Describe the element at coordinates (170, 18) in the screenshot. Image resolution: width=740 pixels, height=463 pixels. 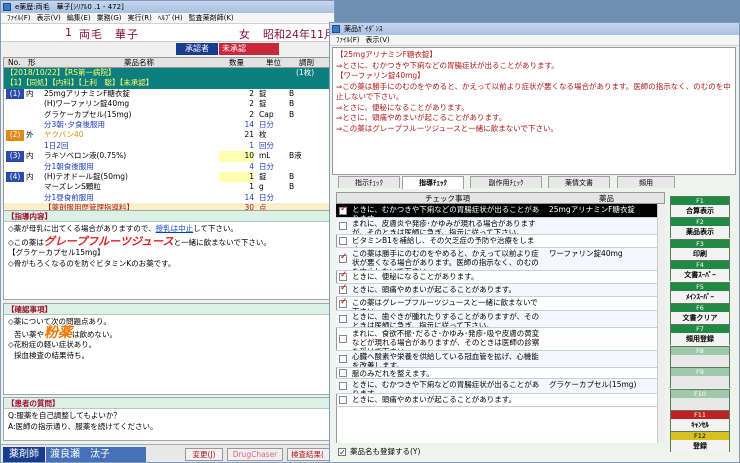
I see `menu-help: ﾍﾙﾌﾟ(H)` at that location.